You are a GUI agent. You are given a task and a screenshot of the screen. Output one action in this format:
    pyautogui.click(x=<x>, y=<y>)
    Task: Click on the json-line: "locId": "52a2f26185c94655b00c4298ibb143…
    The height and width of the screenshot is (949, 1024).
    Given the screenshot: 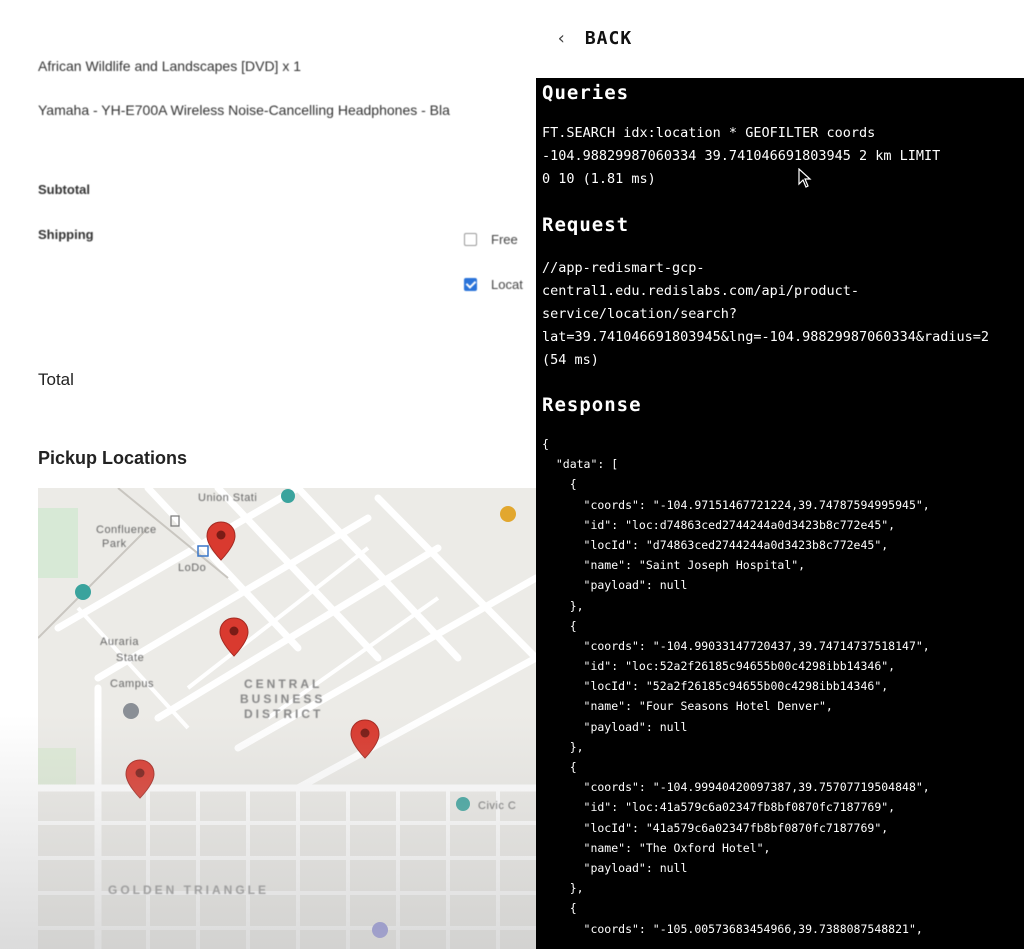 What is the action you would take?
    pyautogui.click(x=715, y=686)
    